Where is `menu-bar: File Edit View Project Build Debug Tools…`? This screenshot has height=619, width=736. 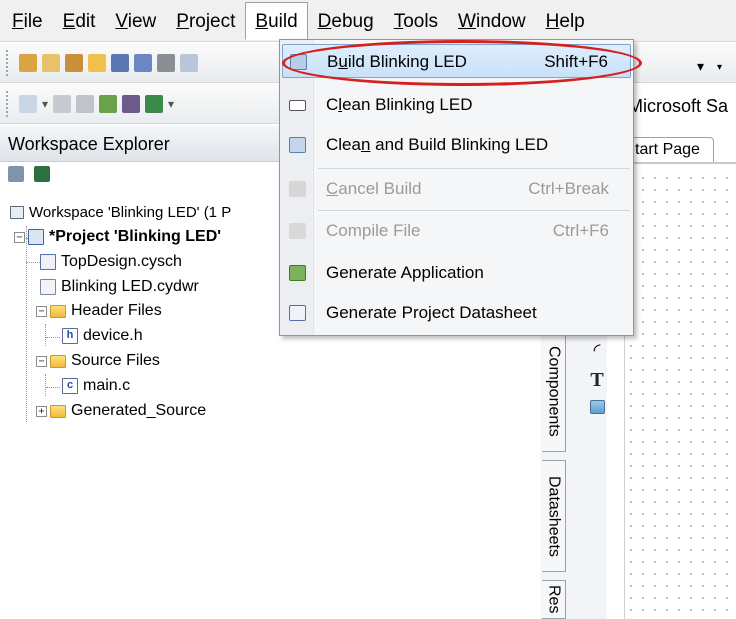
menu-bar: File Edit View Project Build Debug Tools… is located at coordinates (368, 21).